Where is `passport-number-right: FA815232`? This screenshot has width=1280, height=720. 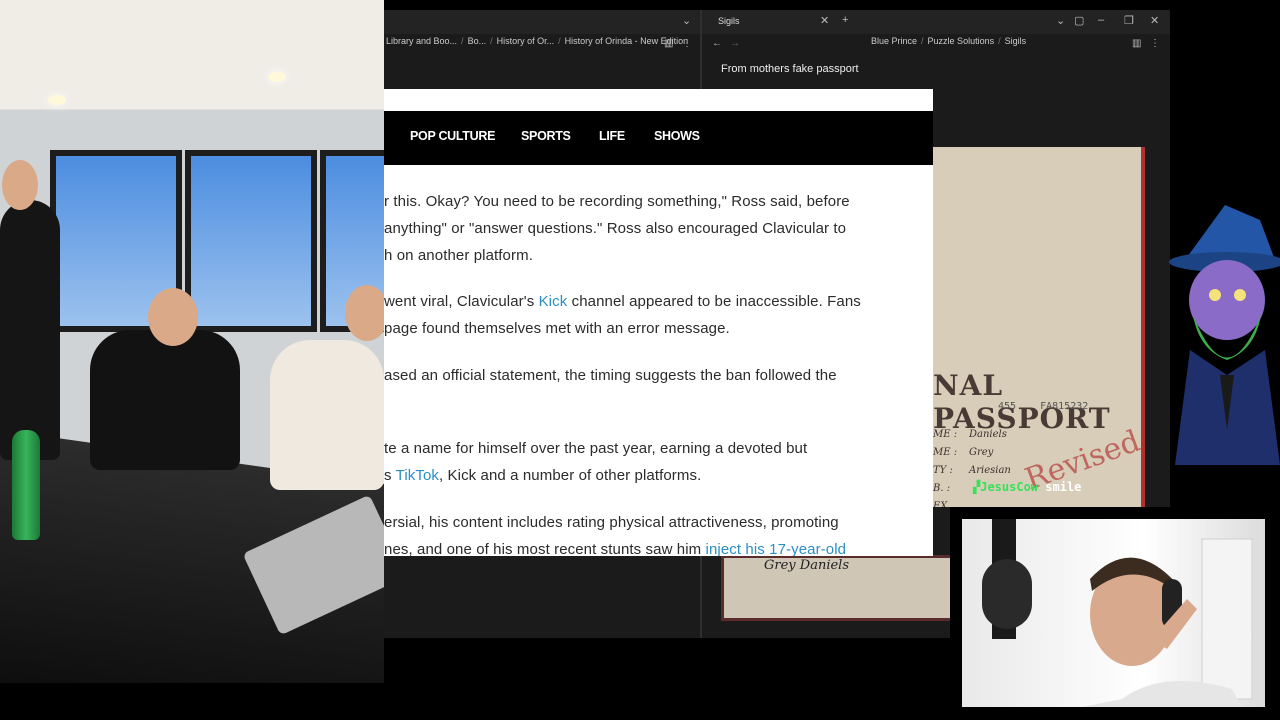
passport-number-right: FA815232 is located at coordinates (1064, 406).